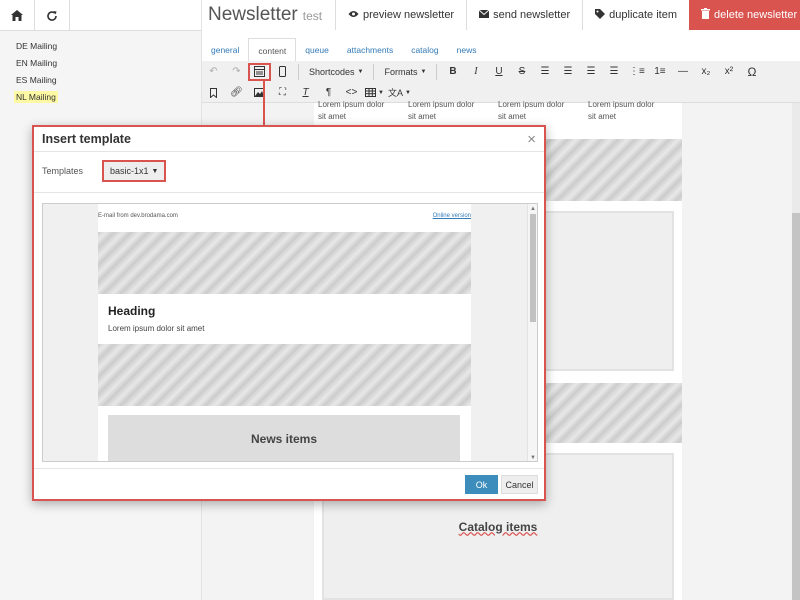  Describe the element at coordinates (156, 328) in the screenshot. I see `preview-lorem: Lorem ipsum dolor sit amet` at that location.